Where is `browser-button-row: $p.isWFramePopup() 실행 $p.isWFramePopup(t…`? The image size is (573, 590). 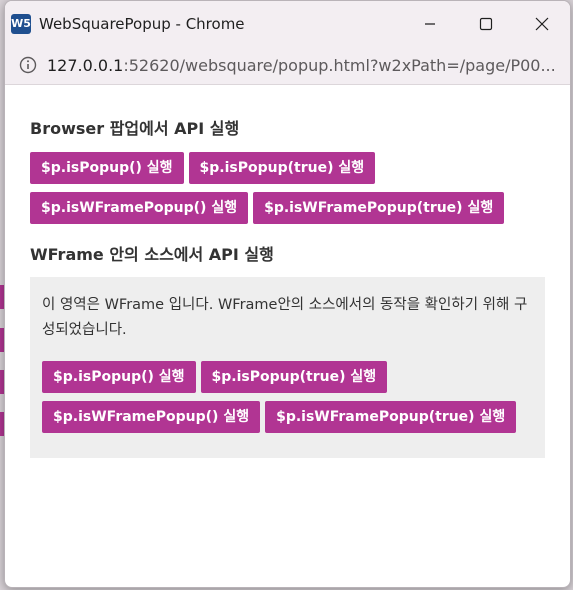
browser-button-row: $p.isWFramePopup() 실행 $p.isWFramePopup(t… is located at coordinates (287, 208).